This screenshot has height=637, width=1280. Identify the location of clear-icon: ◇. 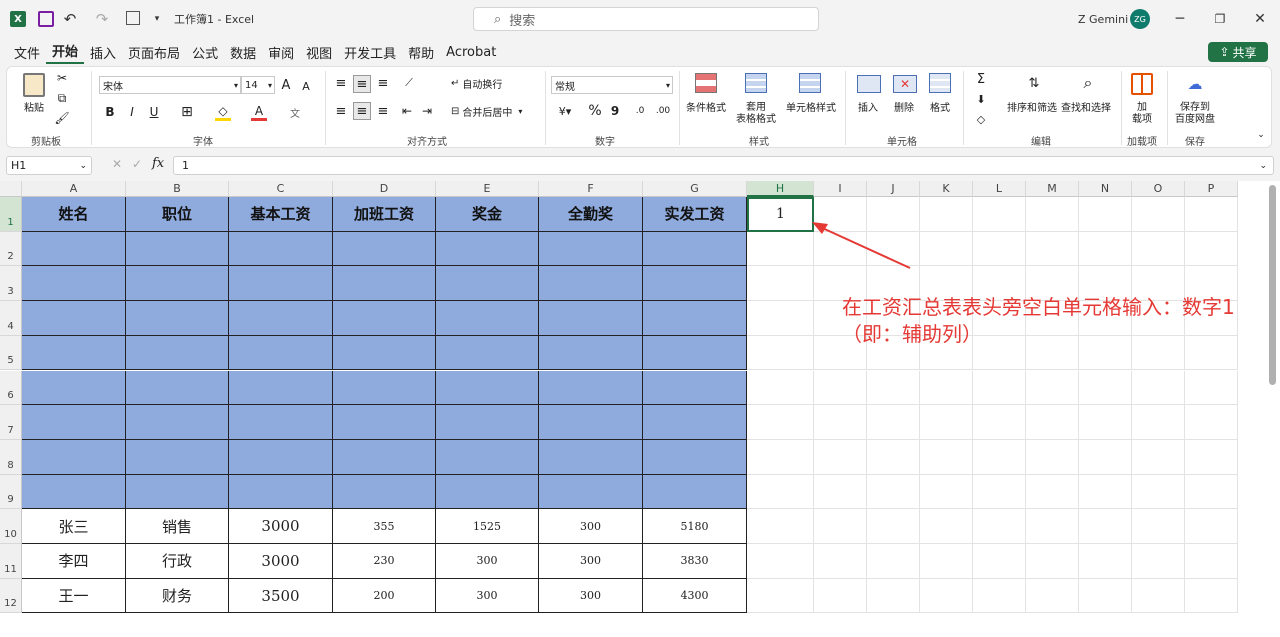
(981, 119).